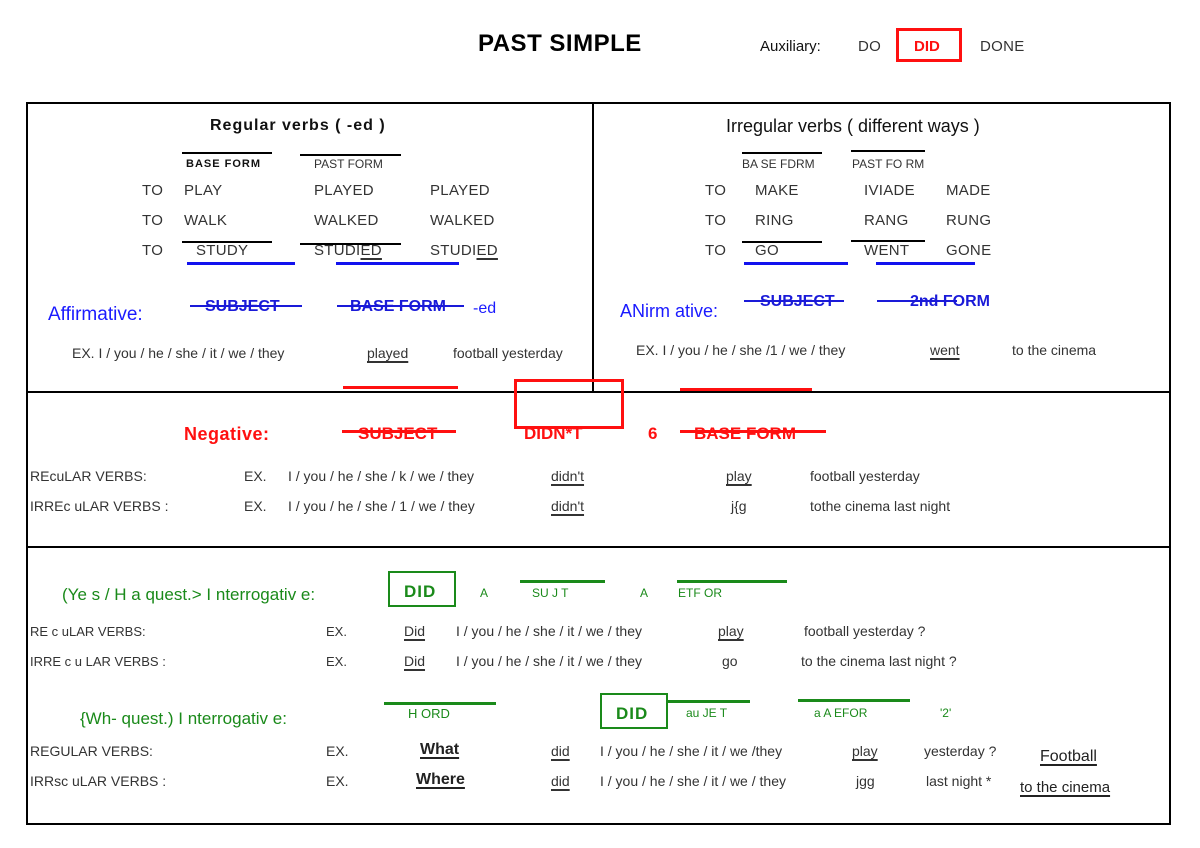 This screenshot has height=848, width=1200. What do you see at coordinates (183, 718) in the screenshot?
I see `wh-label: {Wh- quest.) I nterrogativ e:` at bounding box center [183, 718].